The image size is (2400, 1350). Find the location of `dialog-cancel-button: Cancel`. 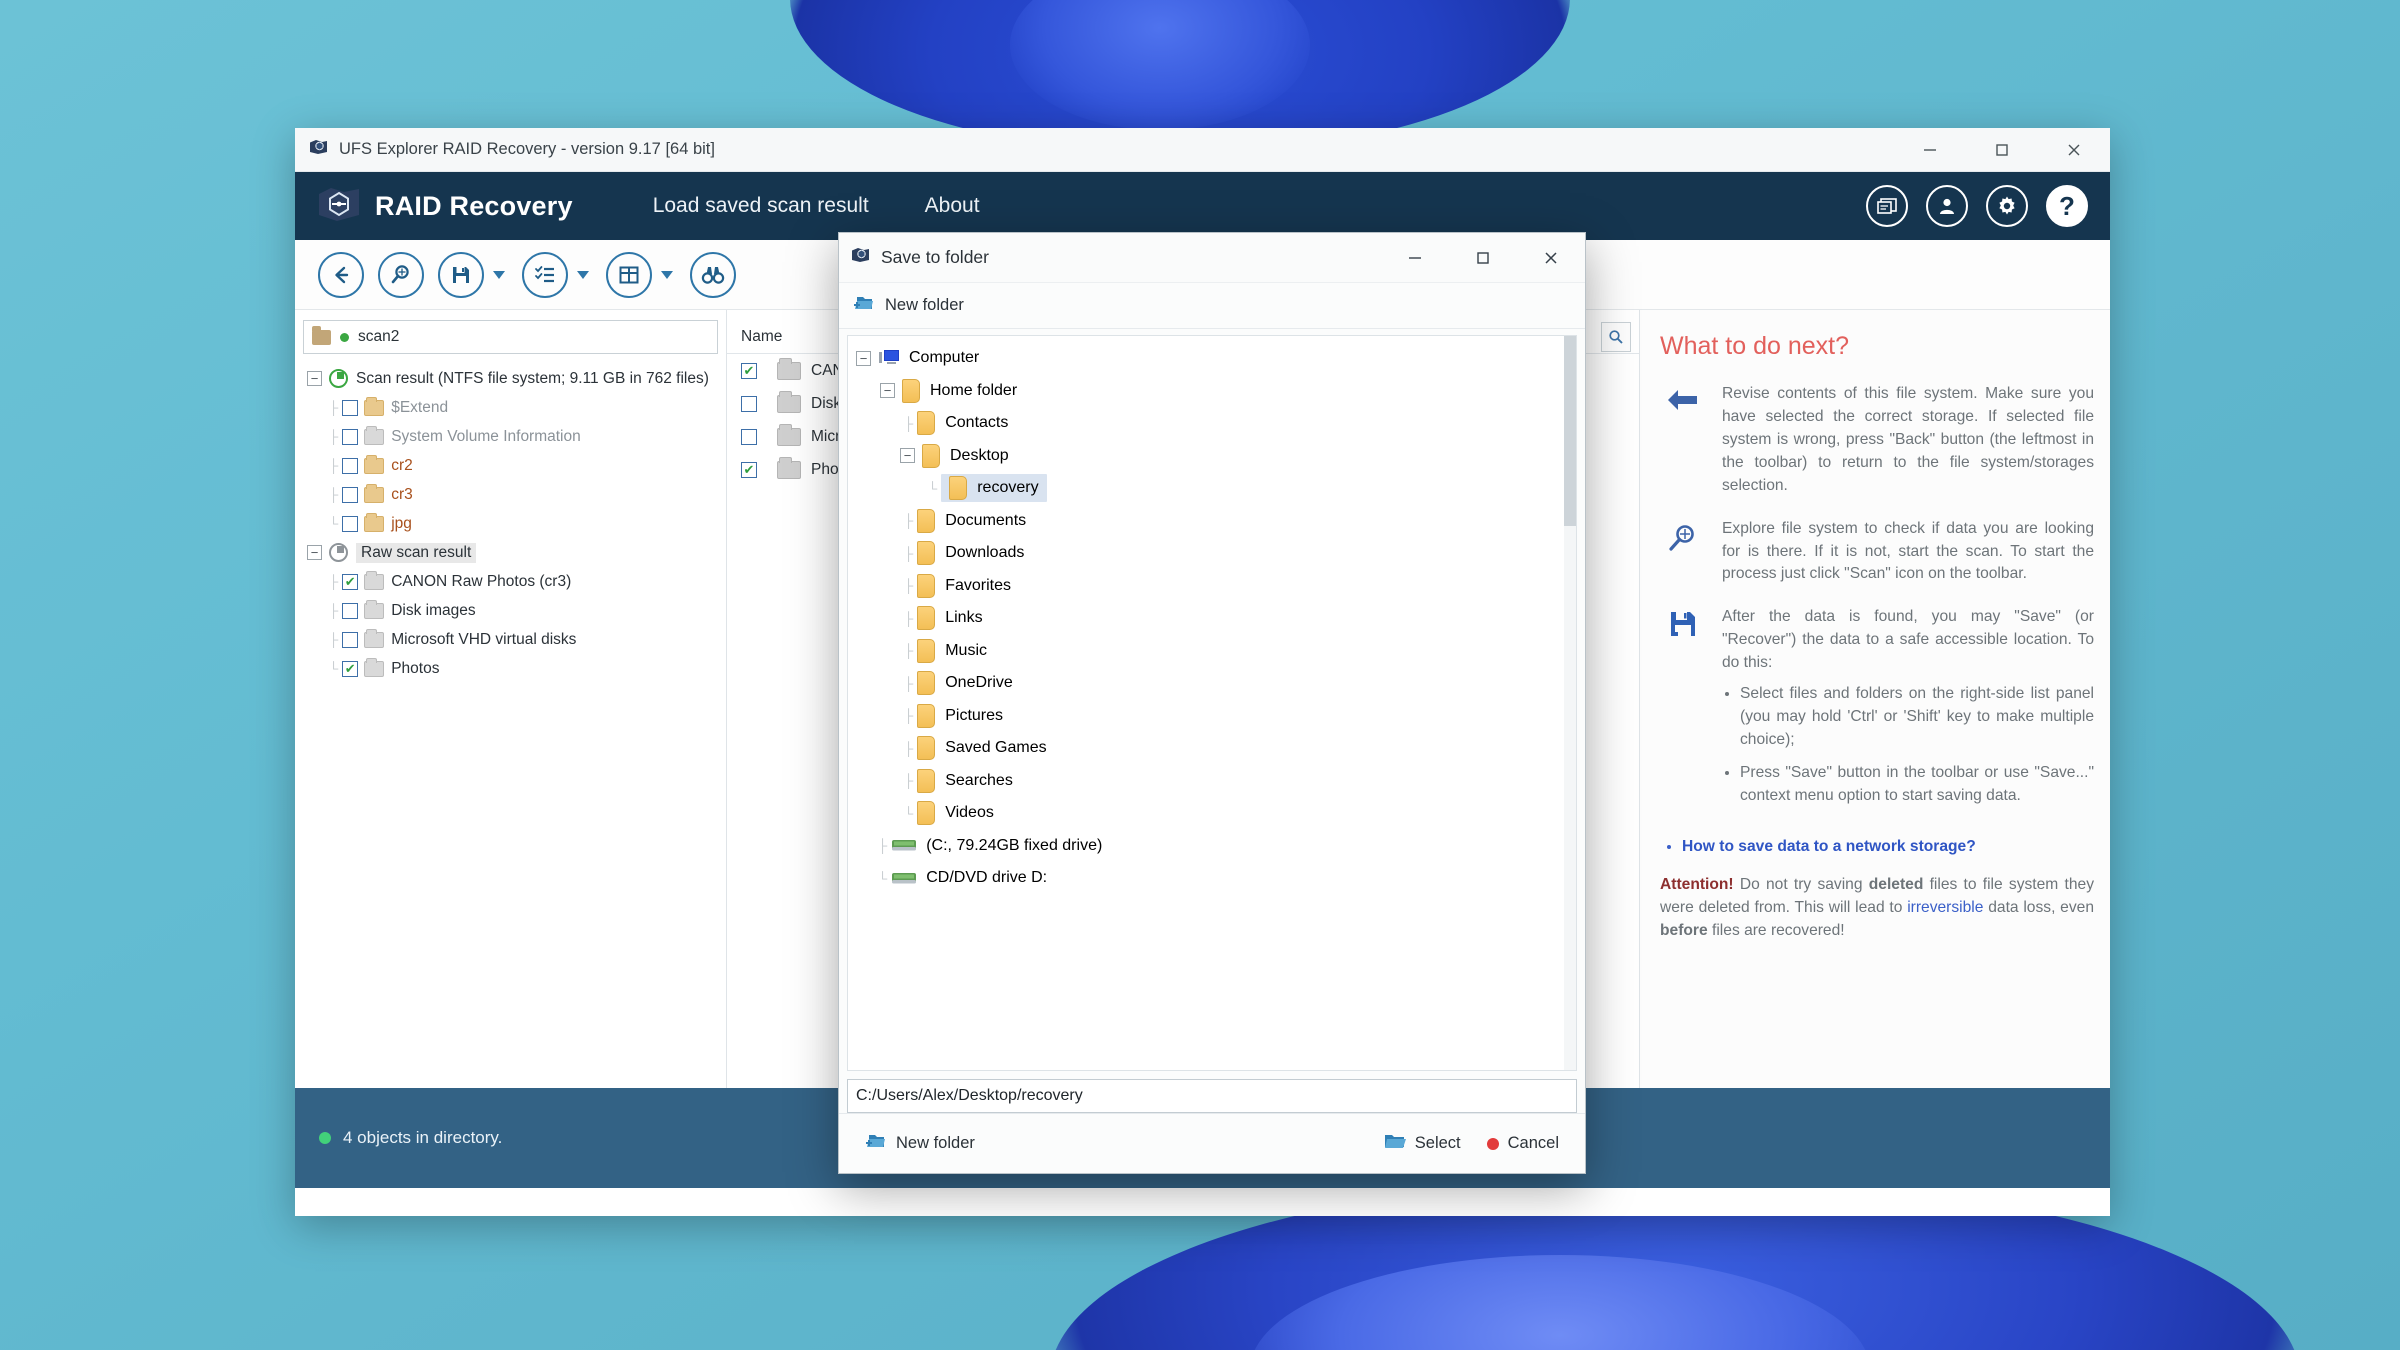

dialog-cancel-button: Cancel is located at coordinates (1523, 1143).